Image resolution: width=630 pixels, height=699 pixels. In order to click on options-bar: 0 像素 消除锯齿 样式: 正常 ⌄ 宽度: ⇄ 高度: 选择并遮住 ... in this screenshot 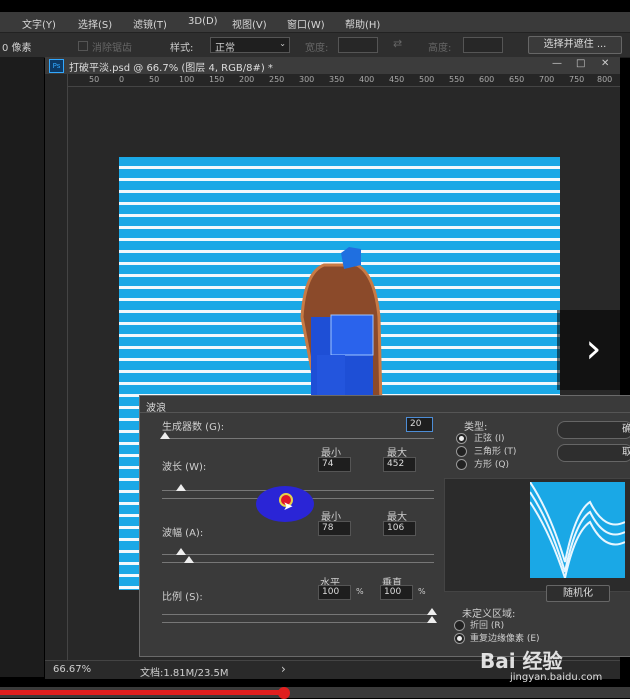, I will do `click(315, 45)`.